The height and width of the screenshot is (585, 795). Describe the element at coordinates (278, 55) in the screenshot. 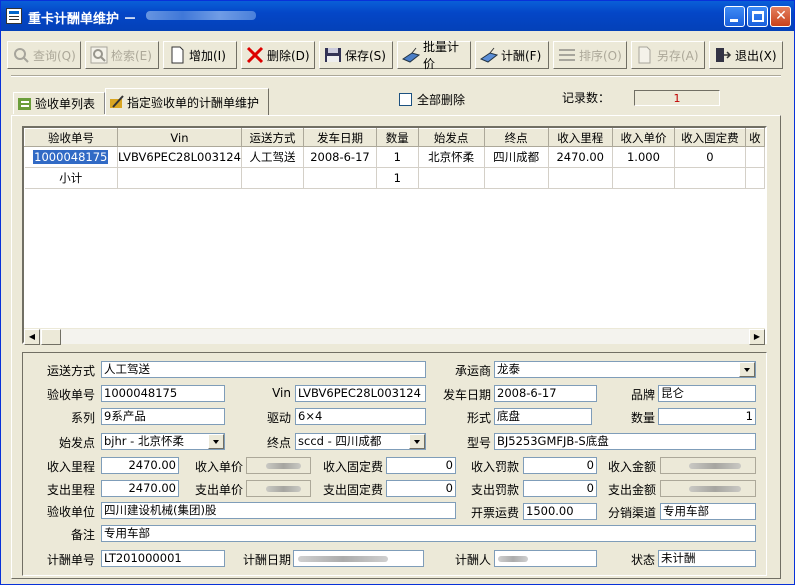

I see `delete-button: 删除(D)` at that location.